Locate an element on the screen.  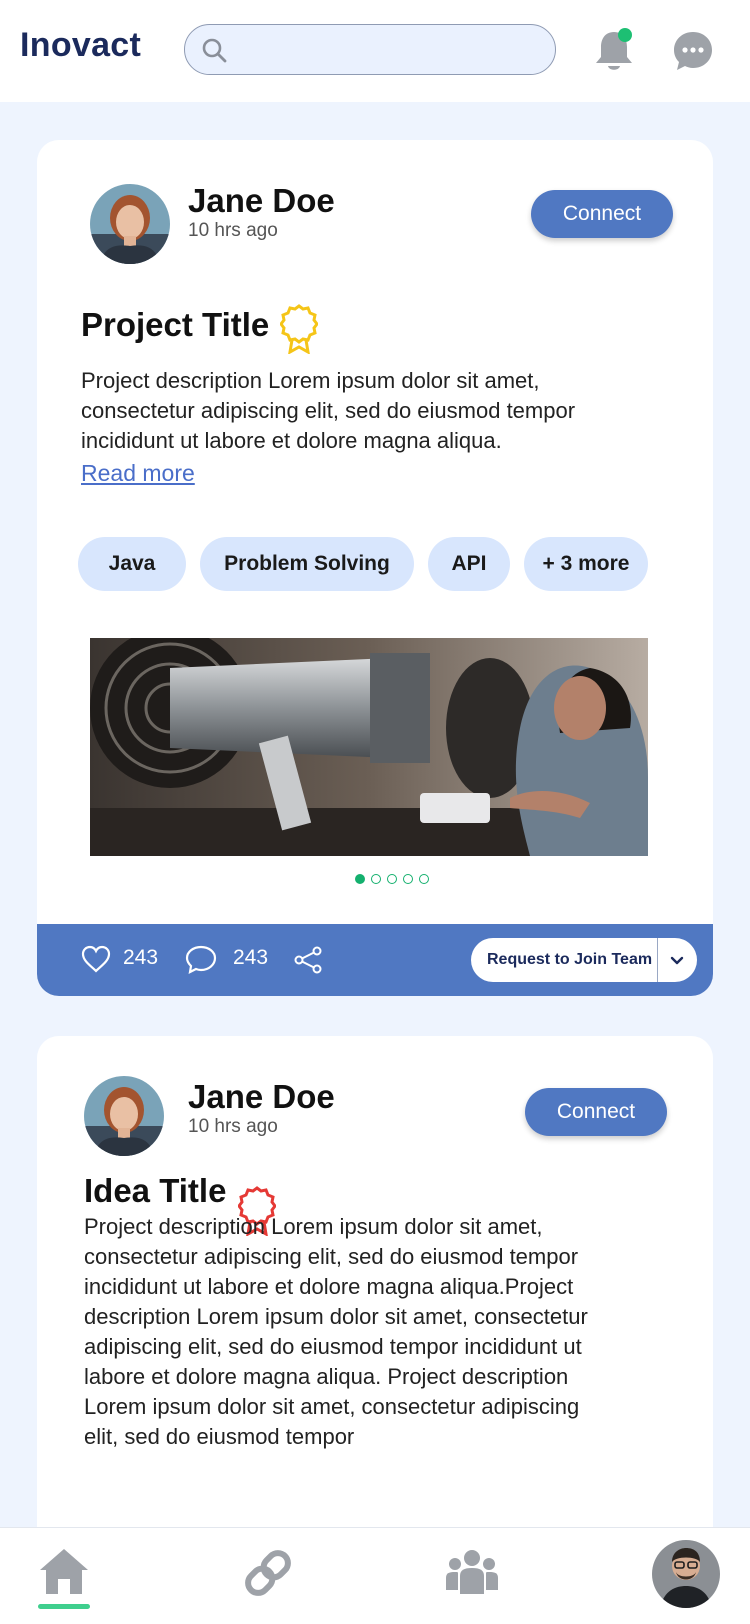
comment-count: 243 is located at coordinates (251, 957).